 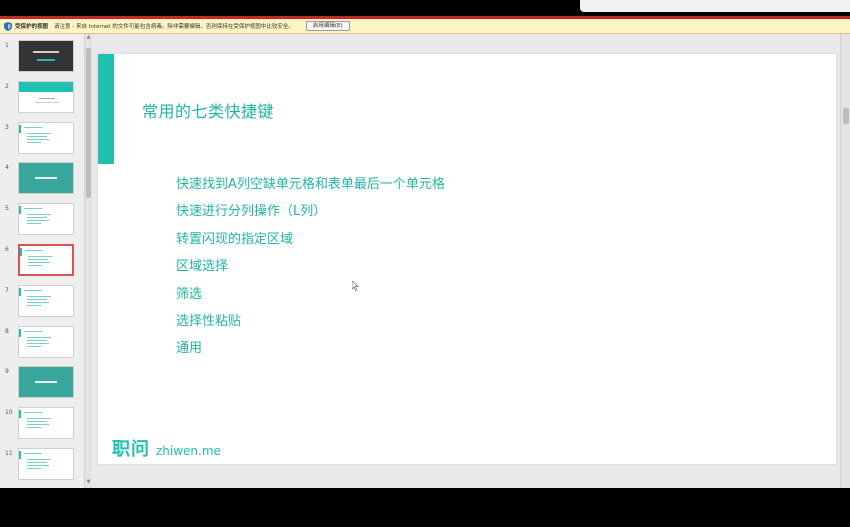 I want to click on slide-scrollbar, so click(x=845, y=261).